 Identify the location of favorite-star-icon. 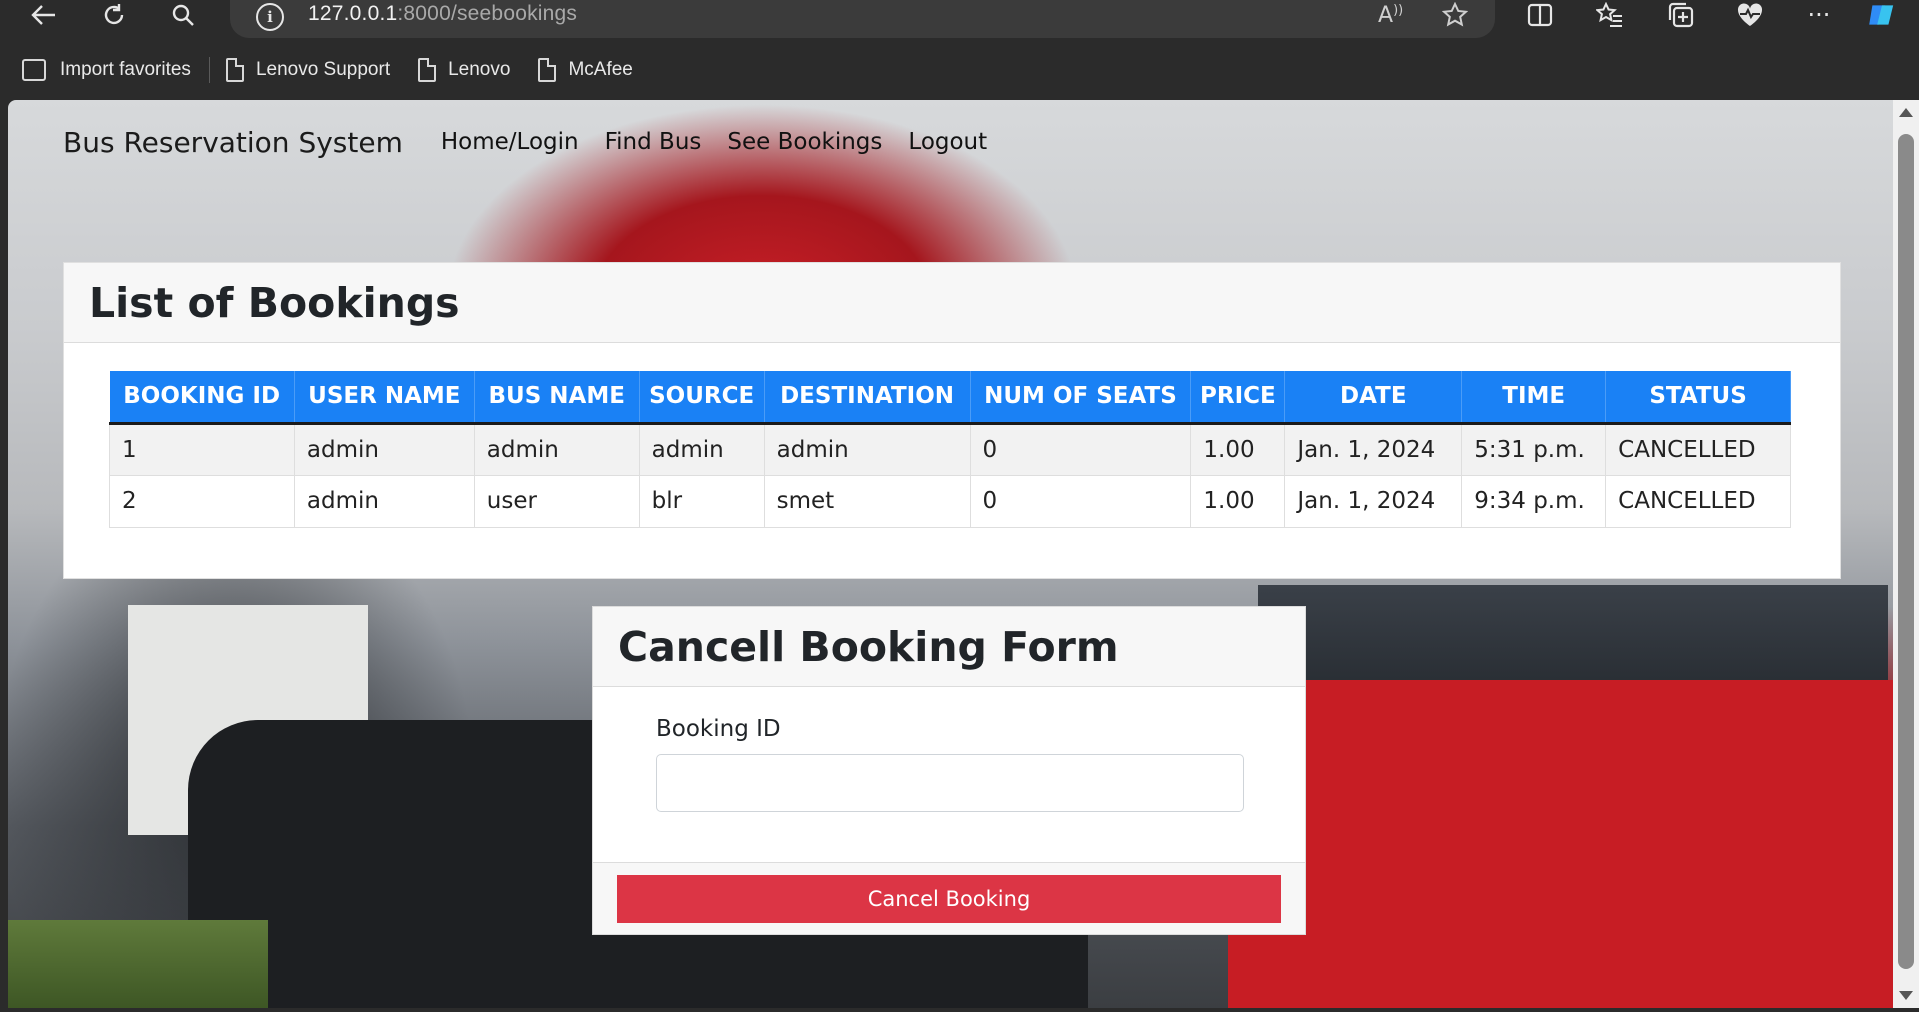
(1455, 15).